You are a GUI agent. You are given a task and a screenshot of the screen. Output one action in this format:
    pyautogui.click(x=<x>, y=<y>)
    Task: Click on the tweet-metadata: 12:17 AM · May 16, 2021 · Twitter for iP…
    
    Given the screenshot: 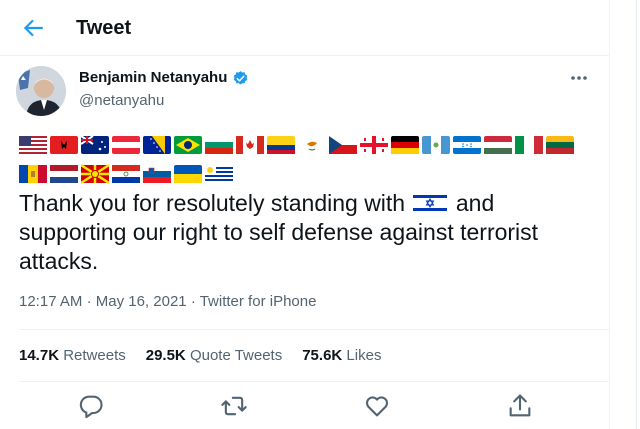 What is the action you would take?
    pyautogui.click(x=167, y=302)
    